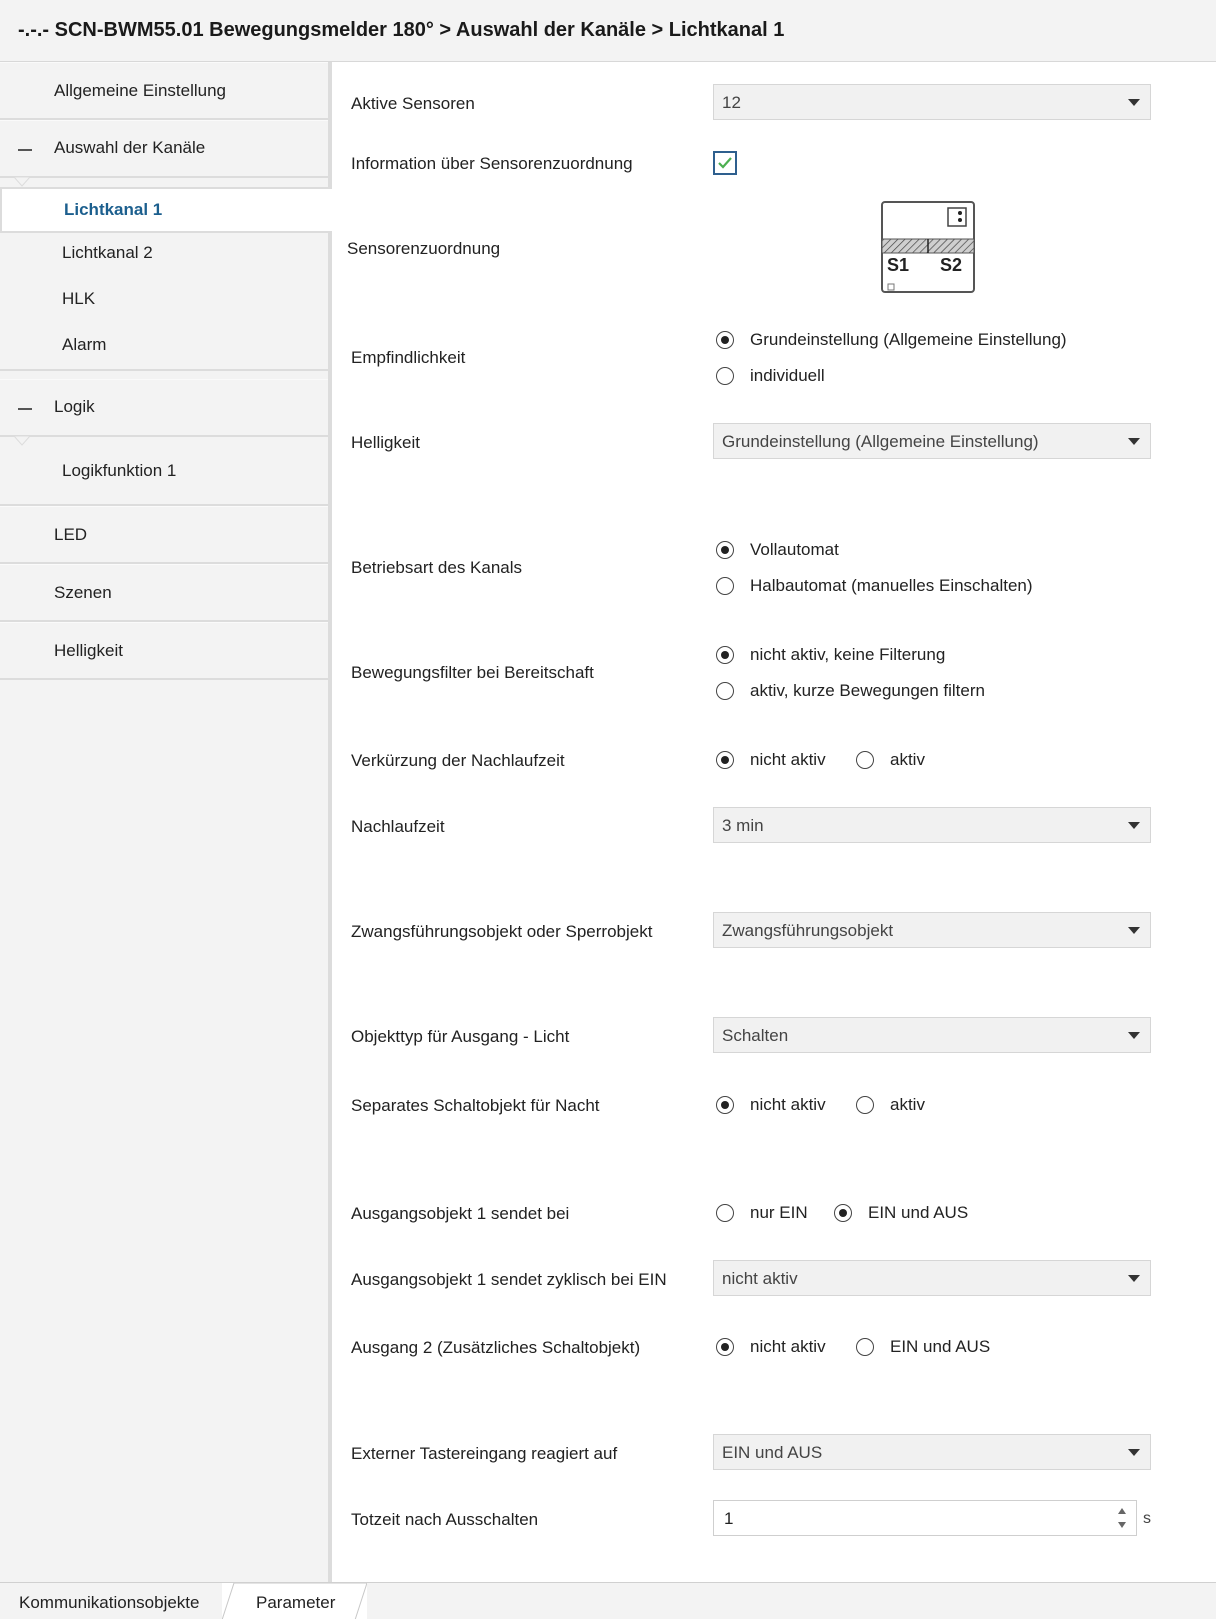  I want to click on param-label-extern: Externer Tastereingang reagiert auf, so click(484, 1453).